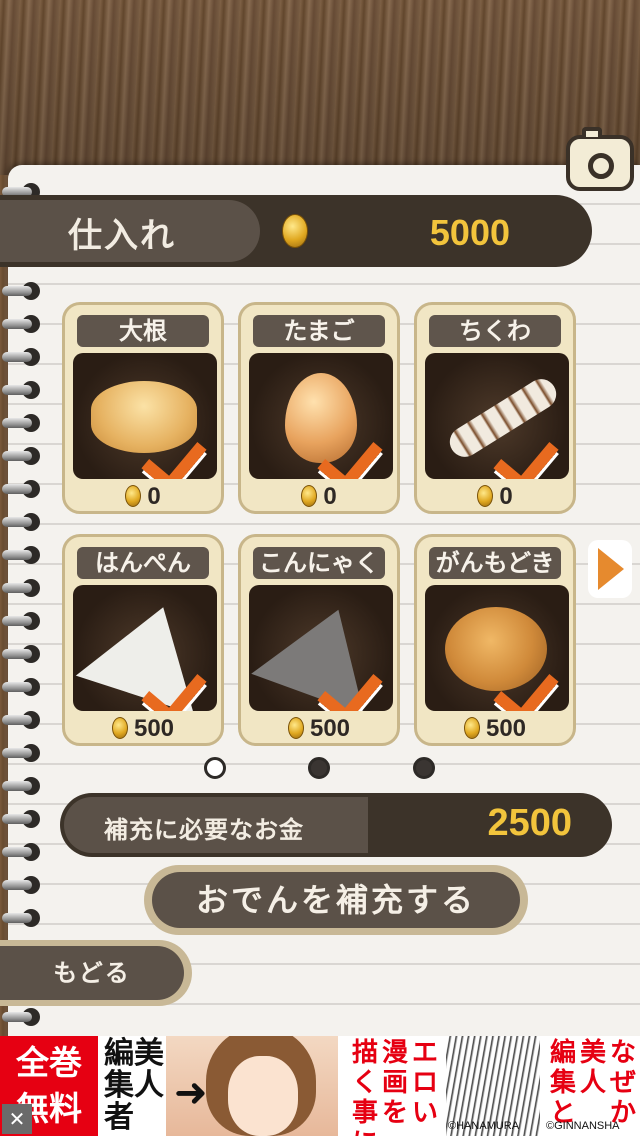 This screenshot has height=1136, width=640. What do you see at coordinates (143, 563) in the screenshot?
I see `item-name: はんぺん` at bounding box center [143, 563].